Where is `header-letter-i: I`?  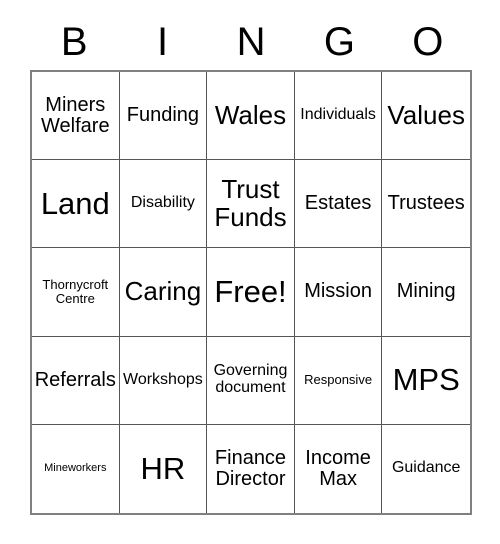 header-letter-i: I is located at coordinates (163, 42).